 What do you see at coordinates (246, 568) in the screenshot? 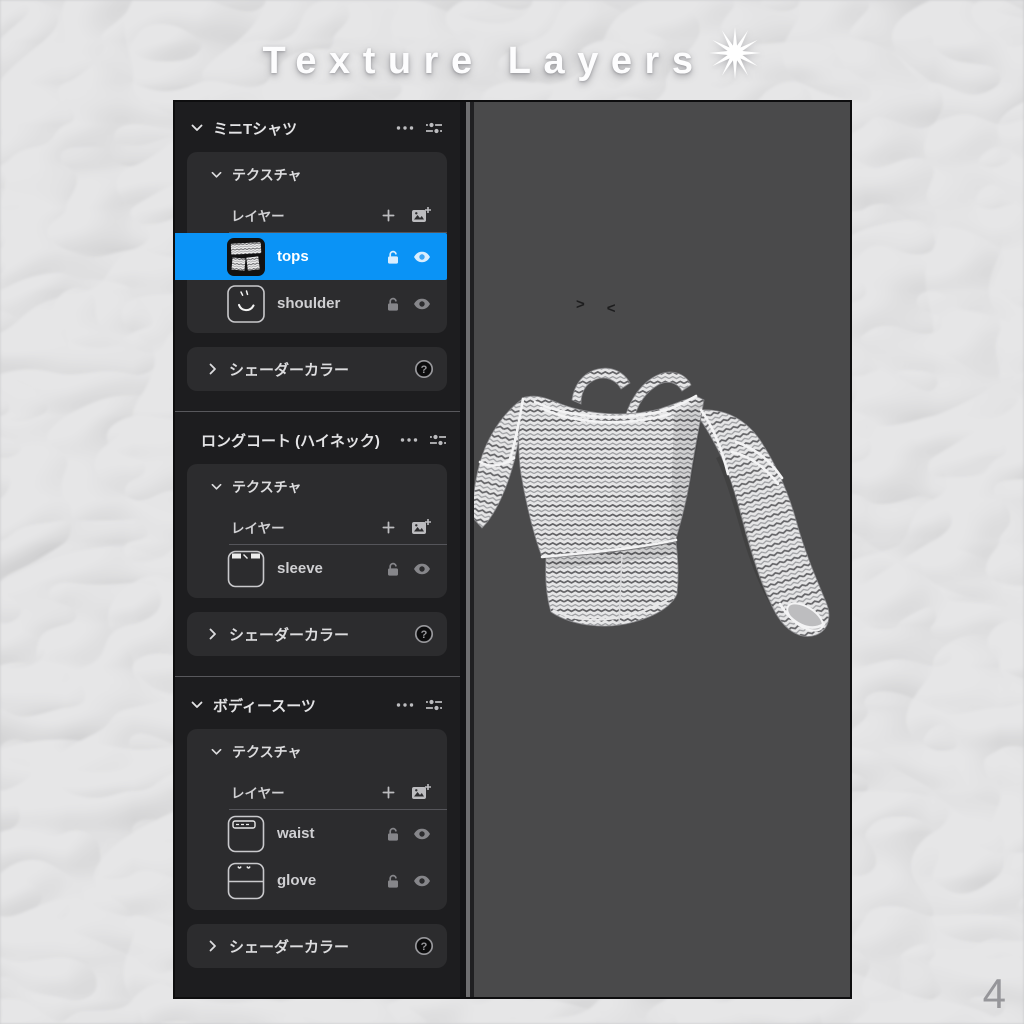
I see `layer-thumbnail-sleeve` at bounding box center [246, 568].